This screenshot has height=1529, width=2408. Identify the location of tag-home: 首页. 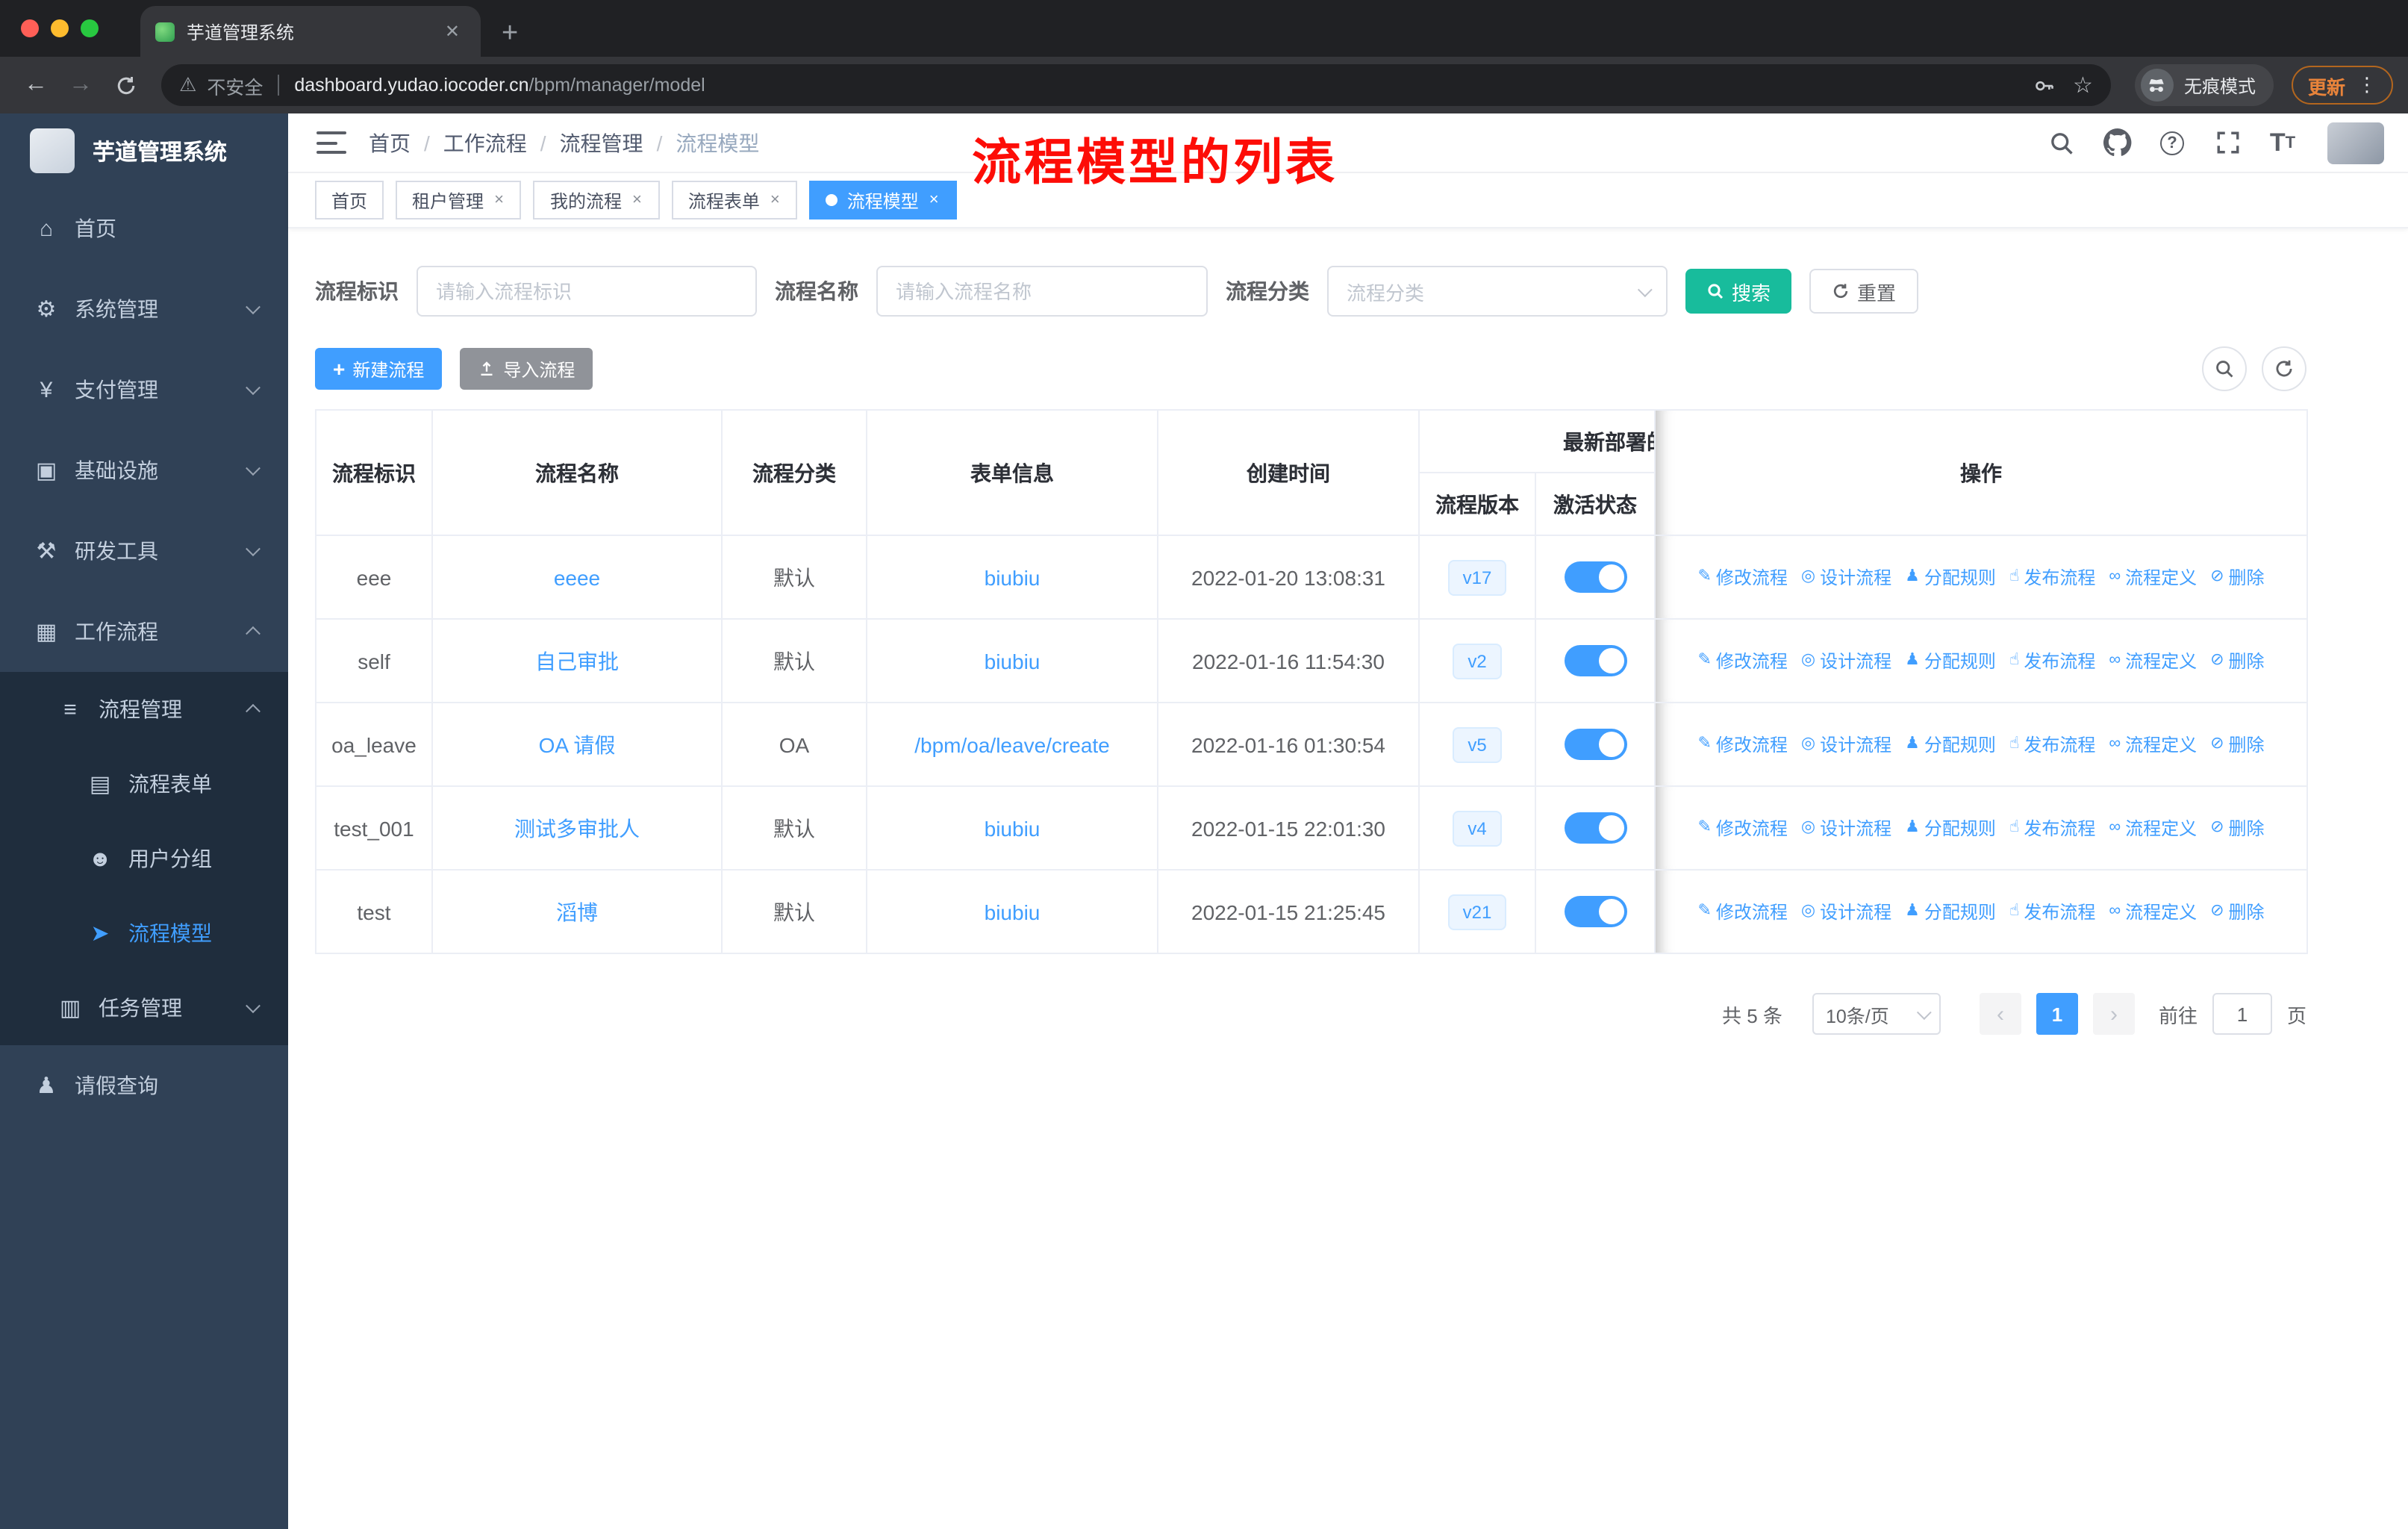
(349, 200).